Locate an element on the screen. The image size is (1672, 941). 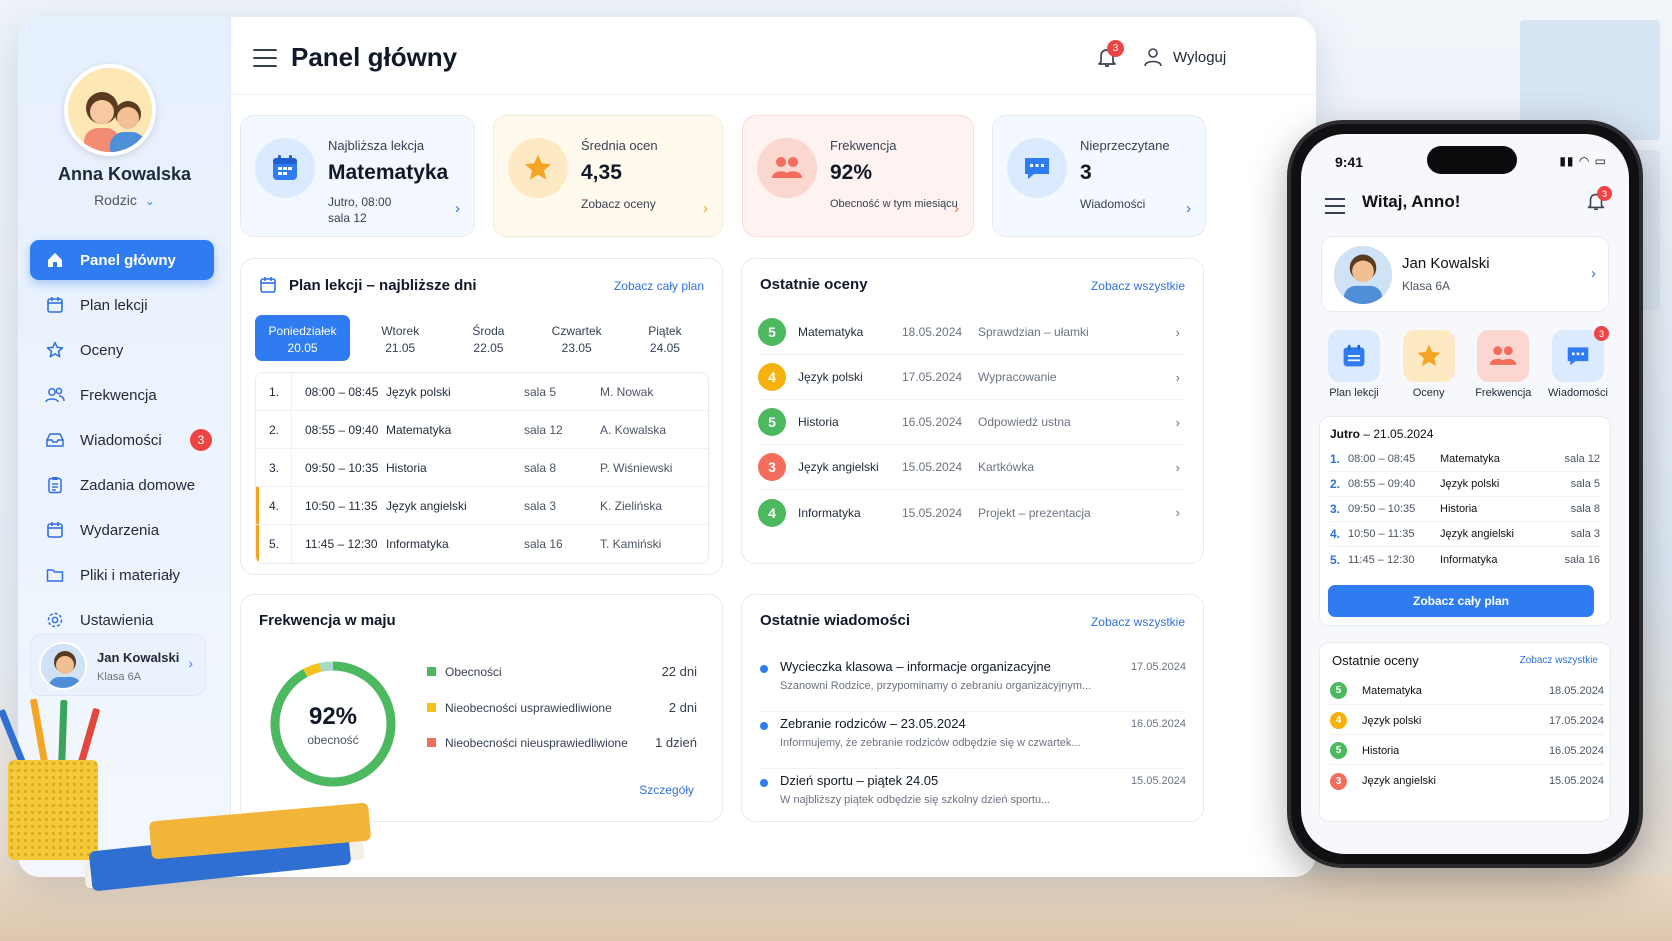
grade-row: 5 Historia 16.05.2024 Odpowiedź ustna › is located at coordinates (972, 422).